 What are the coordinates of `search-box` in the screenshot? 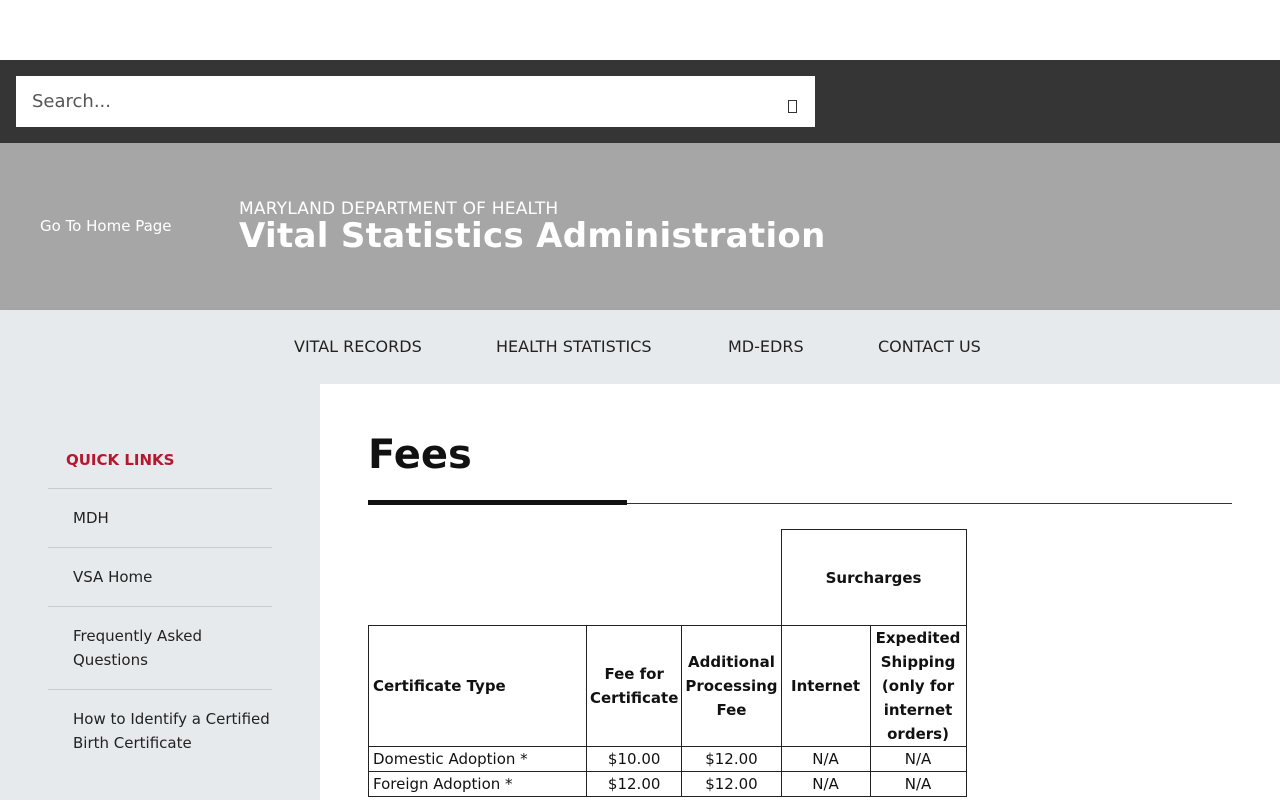 It's located at (415, 101).